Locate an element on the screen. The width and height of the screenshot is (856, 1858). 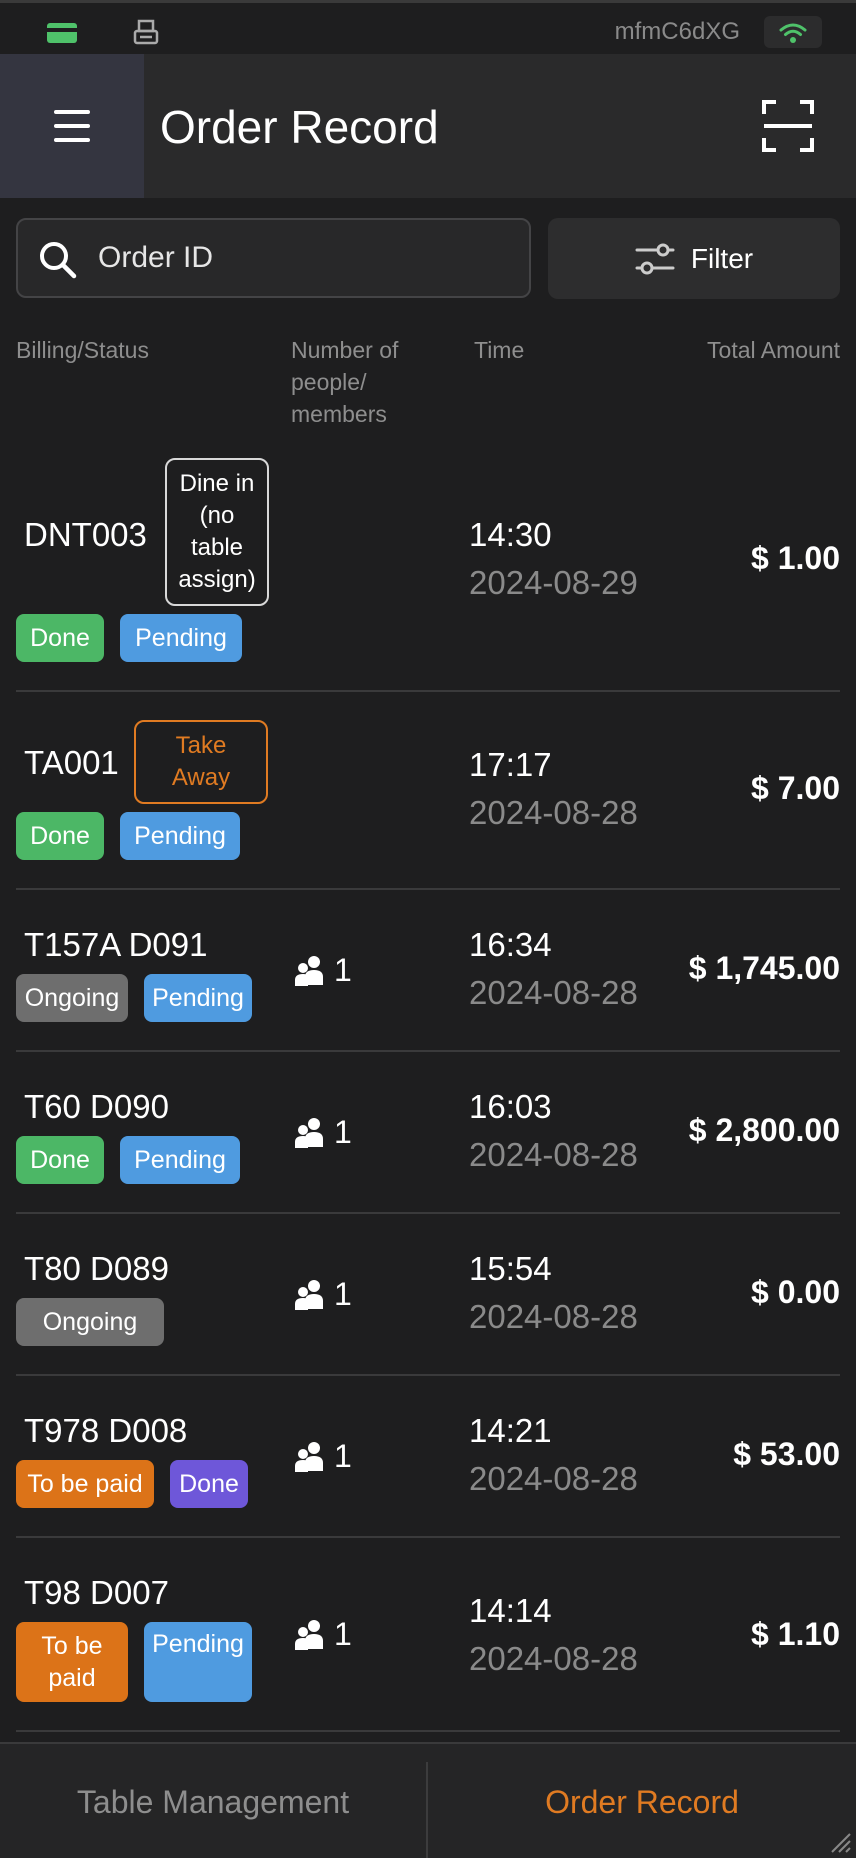
scan-icon is located at coordinates (788, 126).